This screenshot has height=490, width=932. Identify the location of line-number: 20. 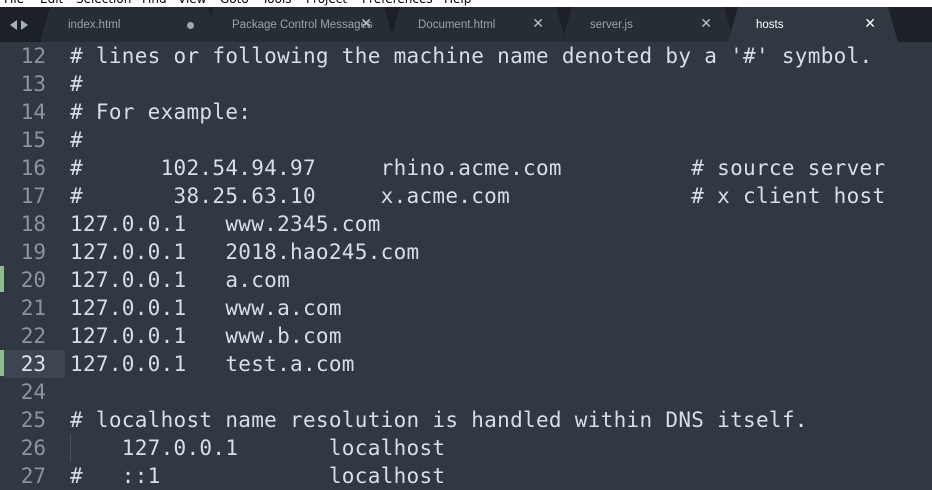
(33, 280).